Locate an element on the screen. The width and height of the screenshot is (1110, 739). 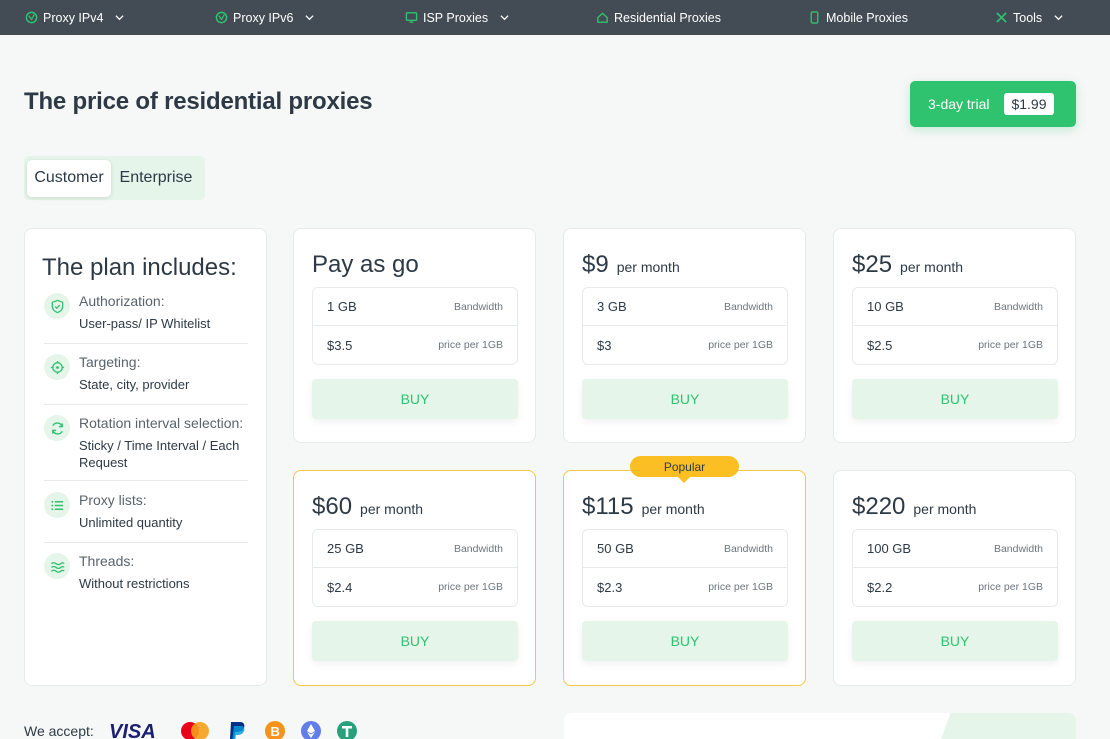
feature-label: Authorization: is located at coordinates (122, 301).